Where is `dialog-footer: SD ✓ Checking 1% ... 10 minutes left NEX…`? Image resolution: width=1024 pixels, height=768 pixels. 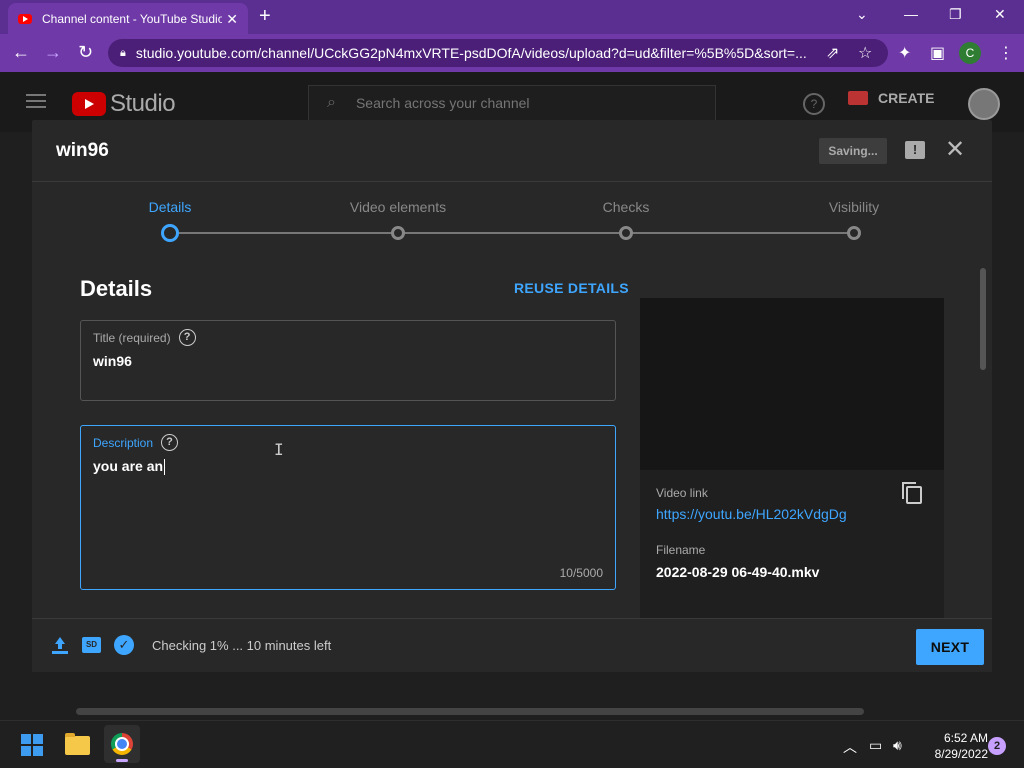 dialog-footer: SD ✓ Checking 1% ... 10 minutes left NEX… is located at coordinates (512, 645).